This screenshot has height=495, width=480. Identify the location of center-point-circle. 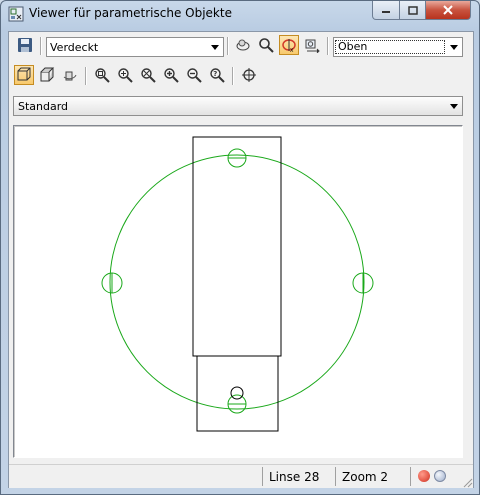
(237, 393).